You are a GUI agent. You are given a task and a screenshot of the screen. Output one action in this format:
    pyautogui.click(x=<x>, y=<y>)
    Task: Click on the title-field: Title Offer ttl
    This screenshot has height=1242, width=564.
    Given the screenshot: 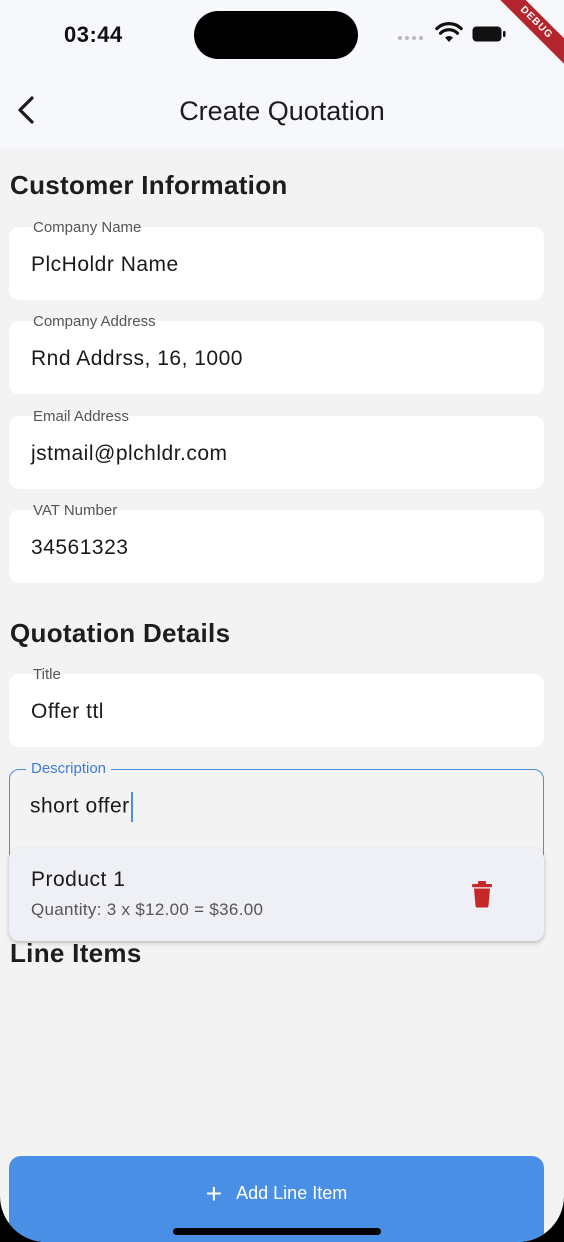 What is the action you would take?
    pyautogui.click(x=276, y=706)
    